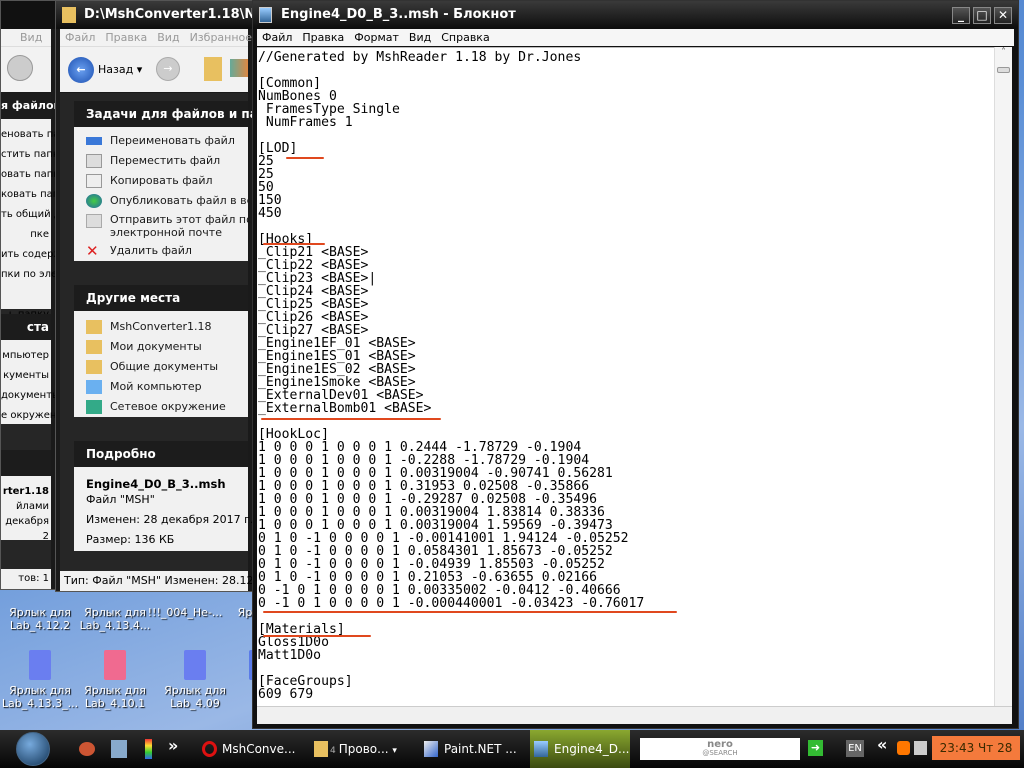 The height and width of the screenshot is (768, 1024). What do you see at coordinates (164, 366) in the screenshot?
I see `place-label: Общие документы` at bounding box center [164, 366].